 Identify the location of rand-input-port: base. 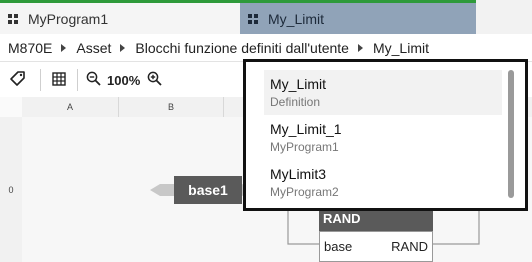
(338, 246).